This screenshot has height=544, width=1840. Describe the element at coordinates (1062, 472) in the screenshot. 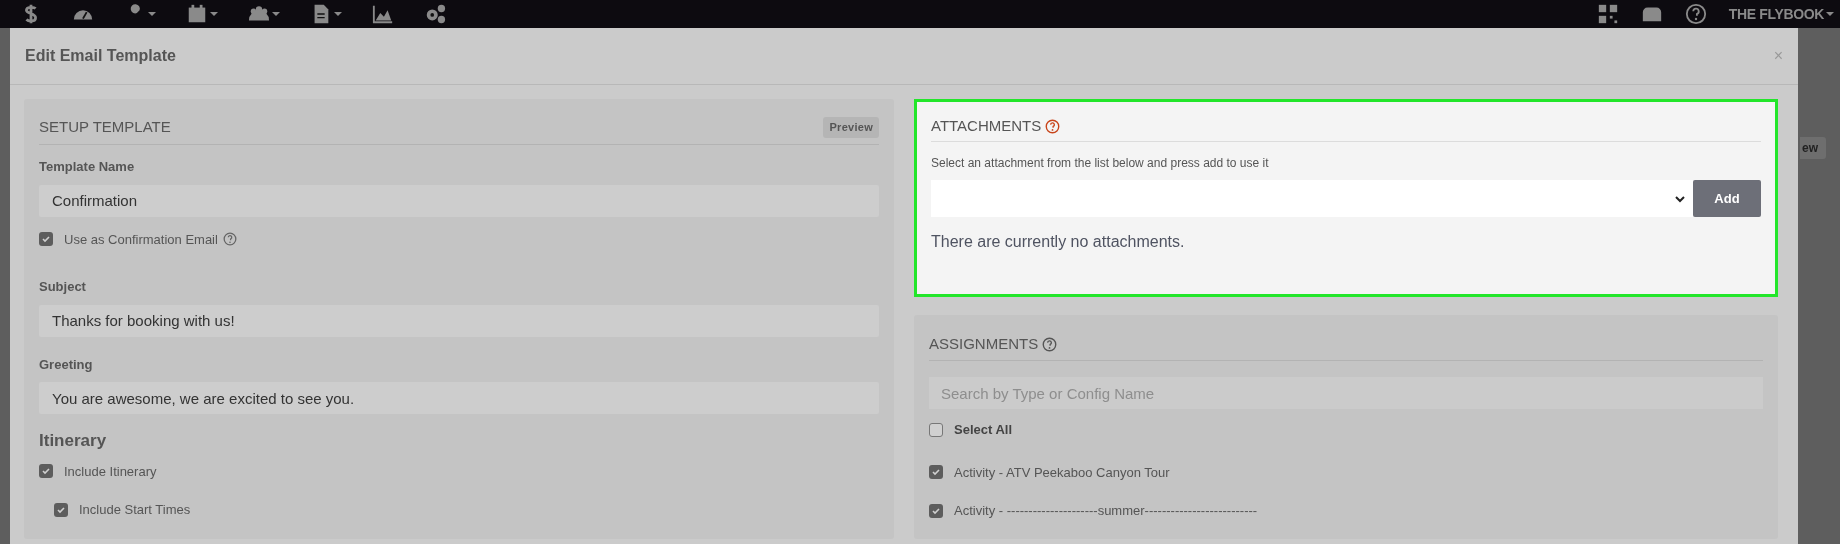

I see `checkbox-label: Activity - ATV Peekaboo Canyon Tour` at that location.